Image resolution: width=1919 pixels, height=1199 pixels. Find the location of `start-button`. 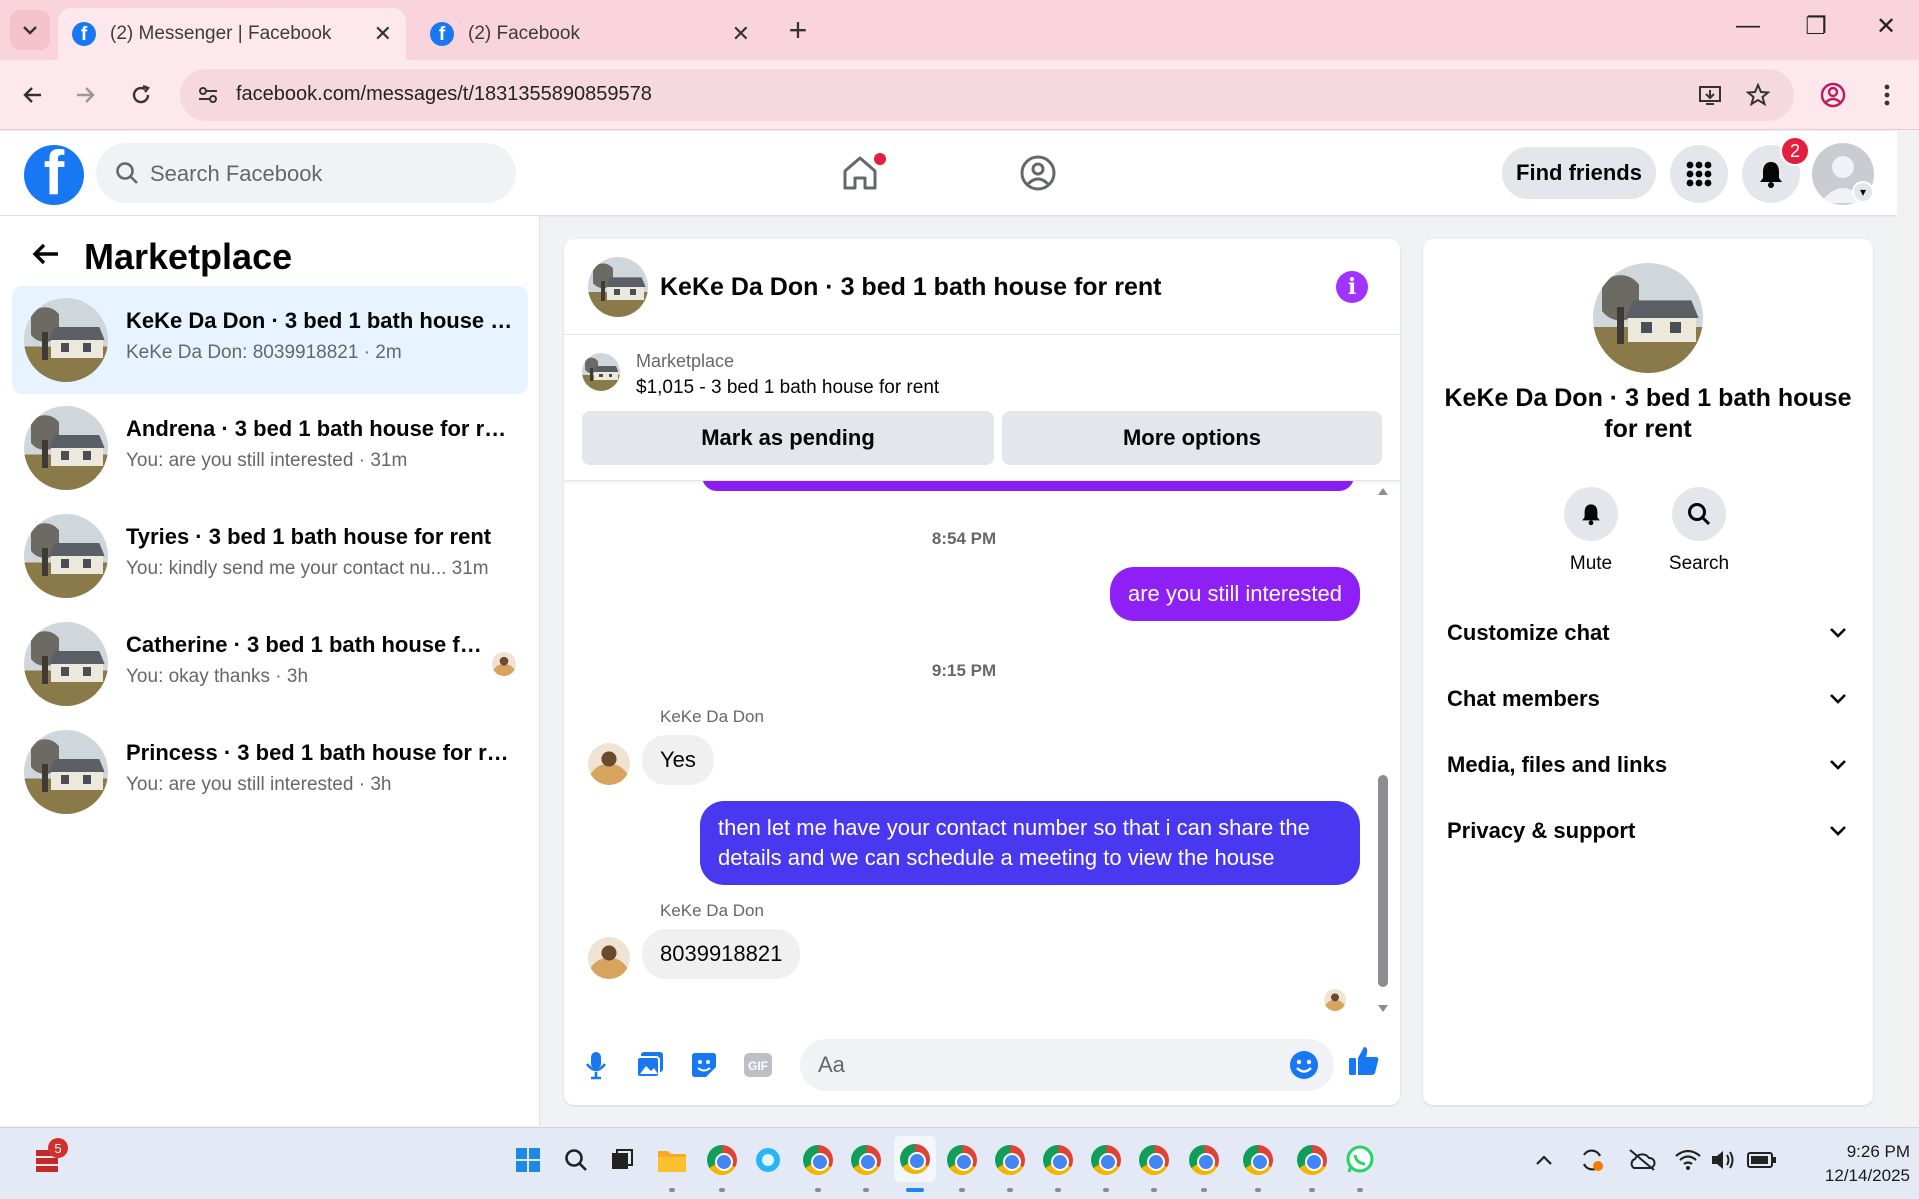

start-button is located at coordinates (528, 1160).